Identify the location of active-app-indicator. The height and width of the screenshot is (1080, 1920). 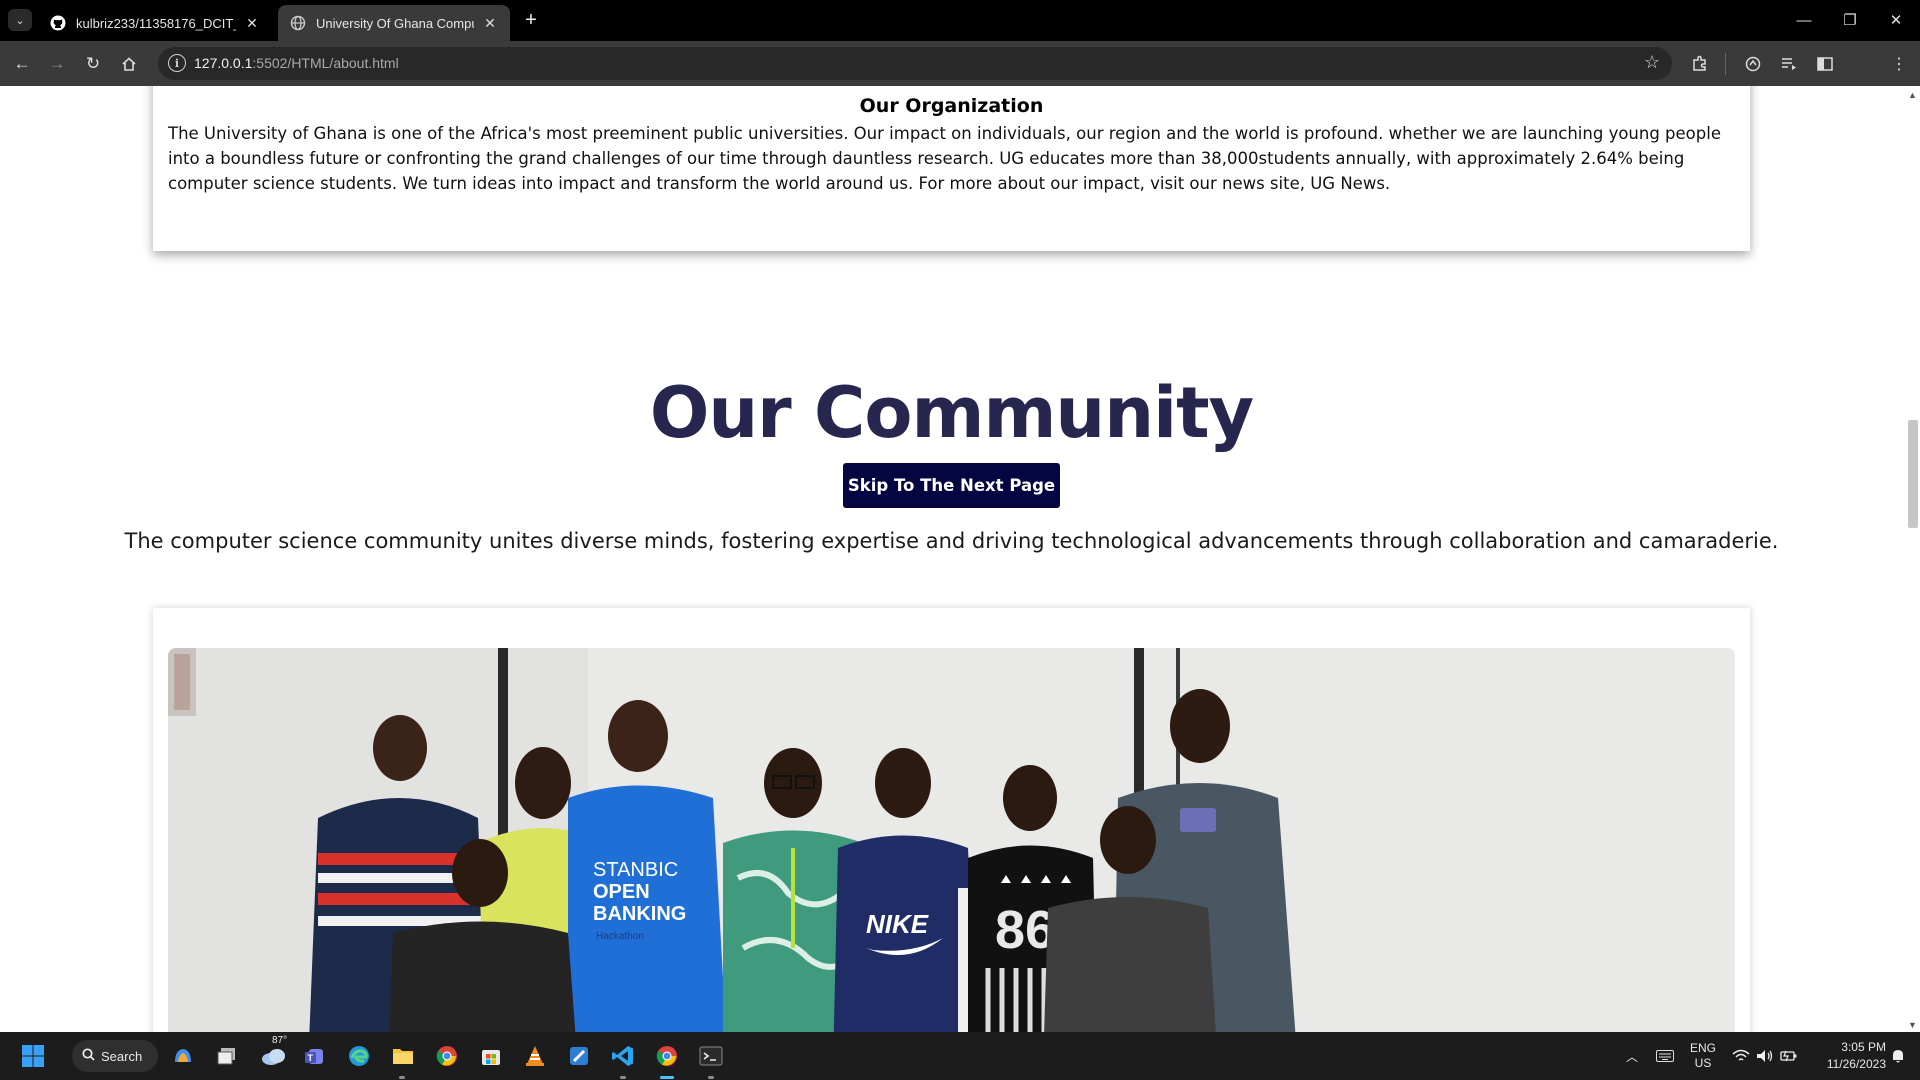
(667, 1077).